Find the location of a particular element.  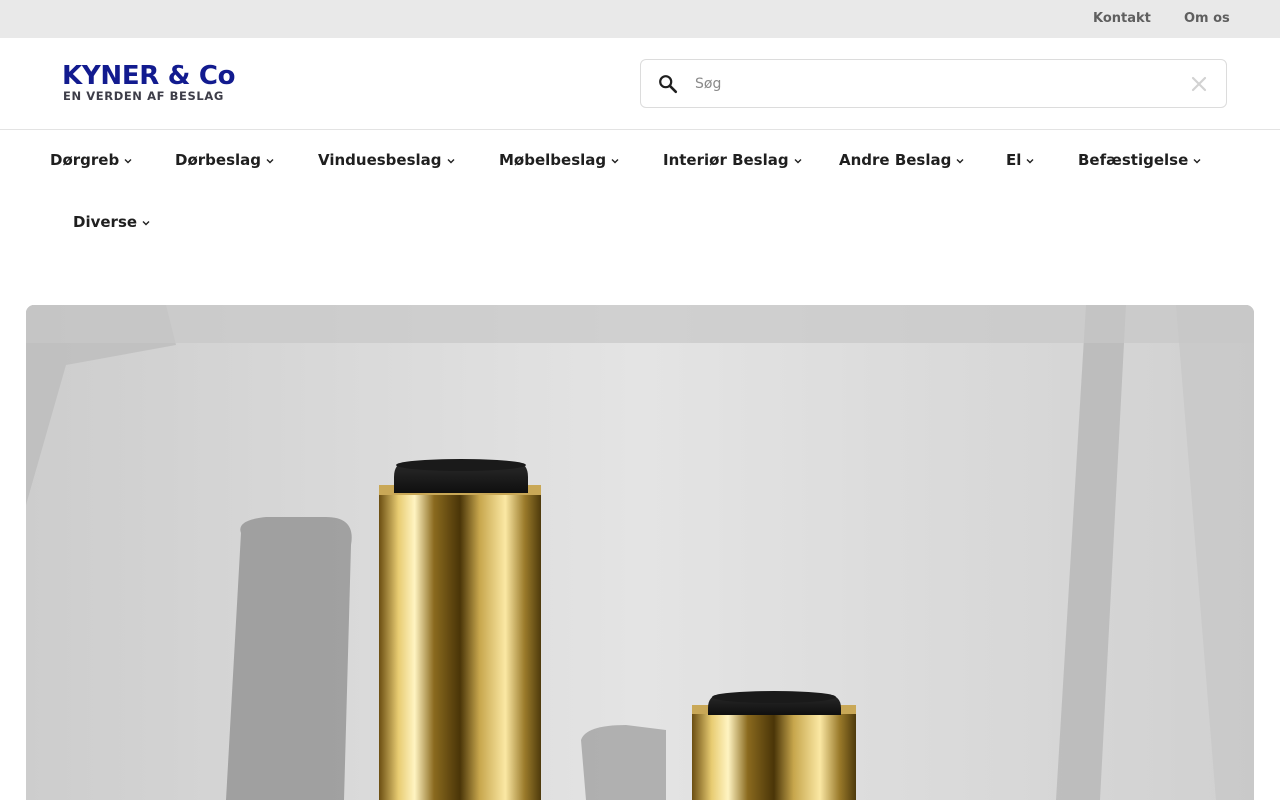

nav-item-interior-beslag: Interiør Beslag is located at coordinates (732, 160).